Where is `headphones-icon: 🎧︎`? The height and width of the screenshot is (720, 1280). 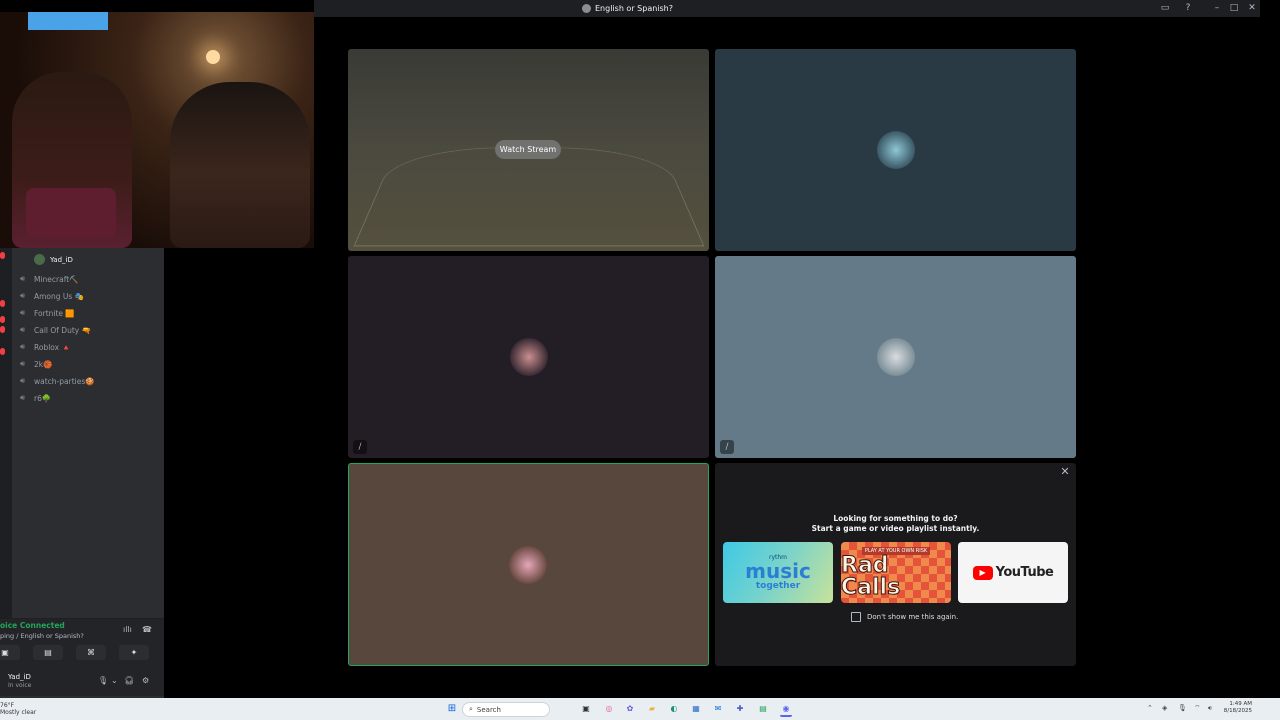
headphones-icon: 🎧︎ is located at coordinates (129, 680).